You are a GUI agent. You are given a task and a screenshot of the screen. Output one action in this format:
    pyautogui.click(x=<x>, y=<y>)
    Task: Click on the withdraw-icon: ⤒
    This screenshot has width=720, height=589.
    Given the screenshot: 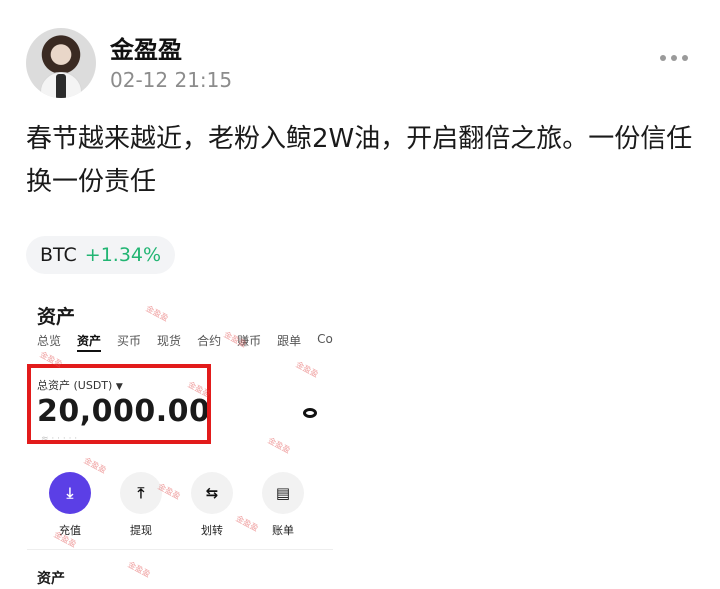 What is the action you would take?
    pyautogui.click(x=141, y=493)
    